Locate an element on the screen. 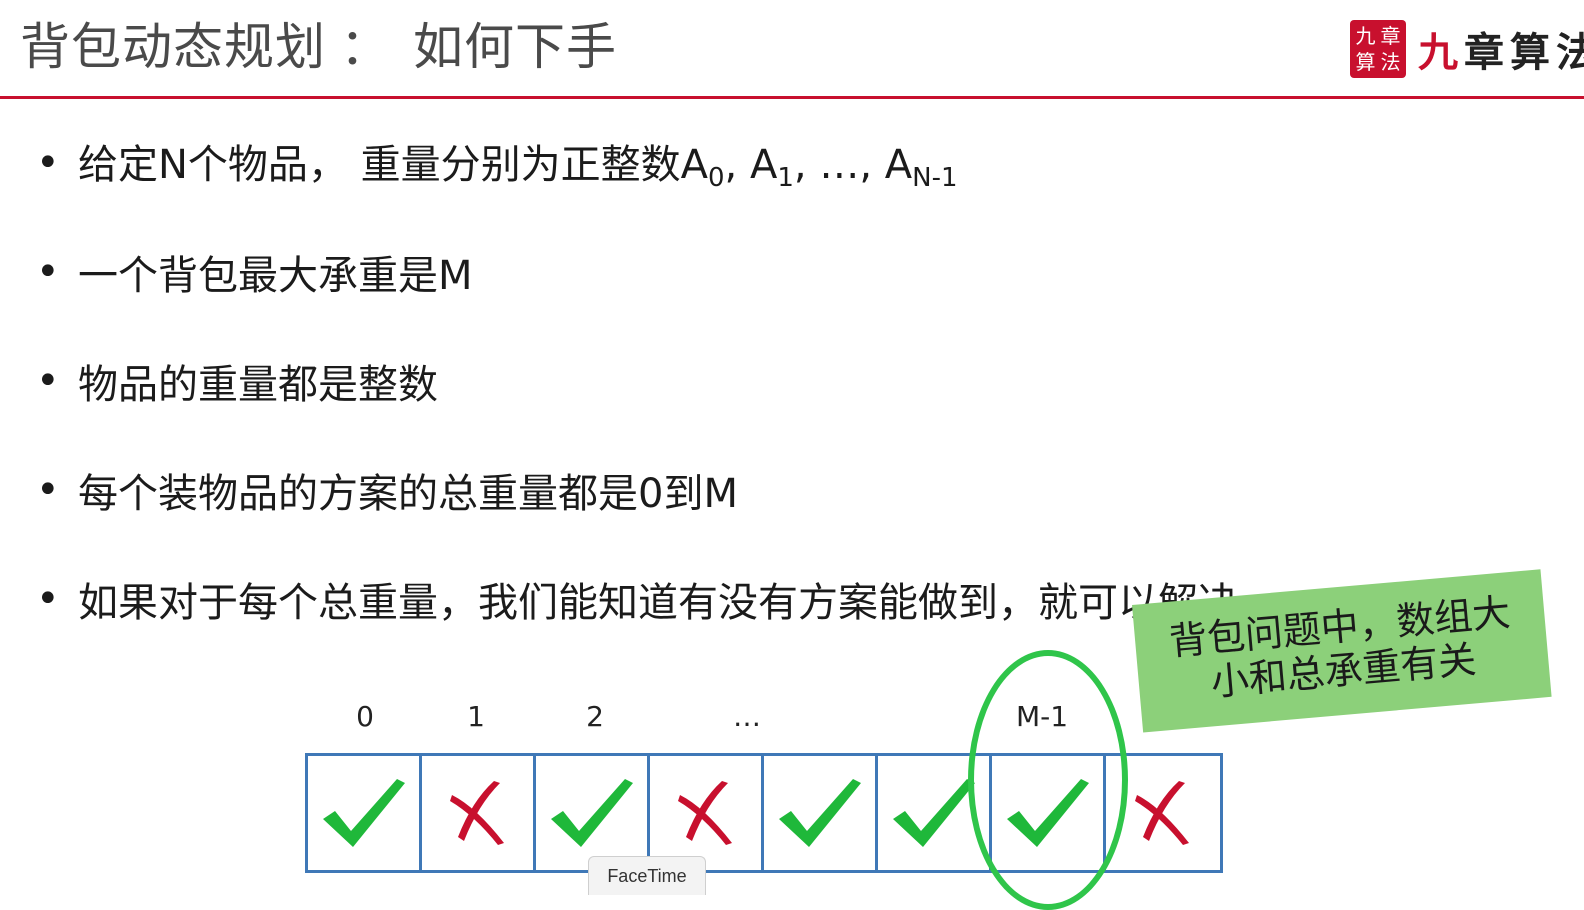 This screenshot has height=910, width=1584. bullet-item: • 一个背包最大承重是M is located at coordinates (637, 271).